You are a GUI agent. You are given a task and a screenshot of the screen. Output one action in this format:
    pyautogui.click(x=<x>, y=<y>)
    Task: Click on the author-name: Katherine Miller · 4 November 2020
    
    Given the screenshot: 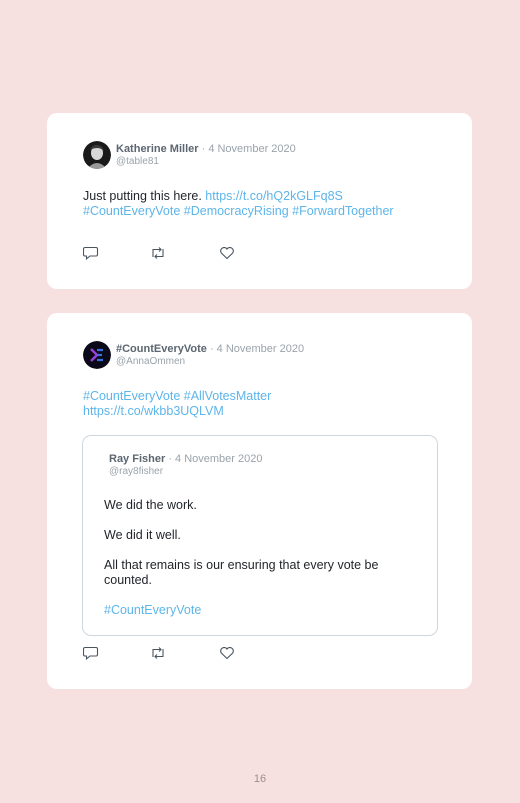 What is the action you would take?
    pyautogui.click(x=206, y=149)
    